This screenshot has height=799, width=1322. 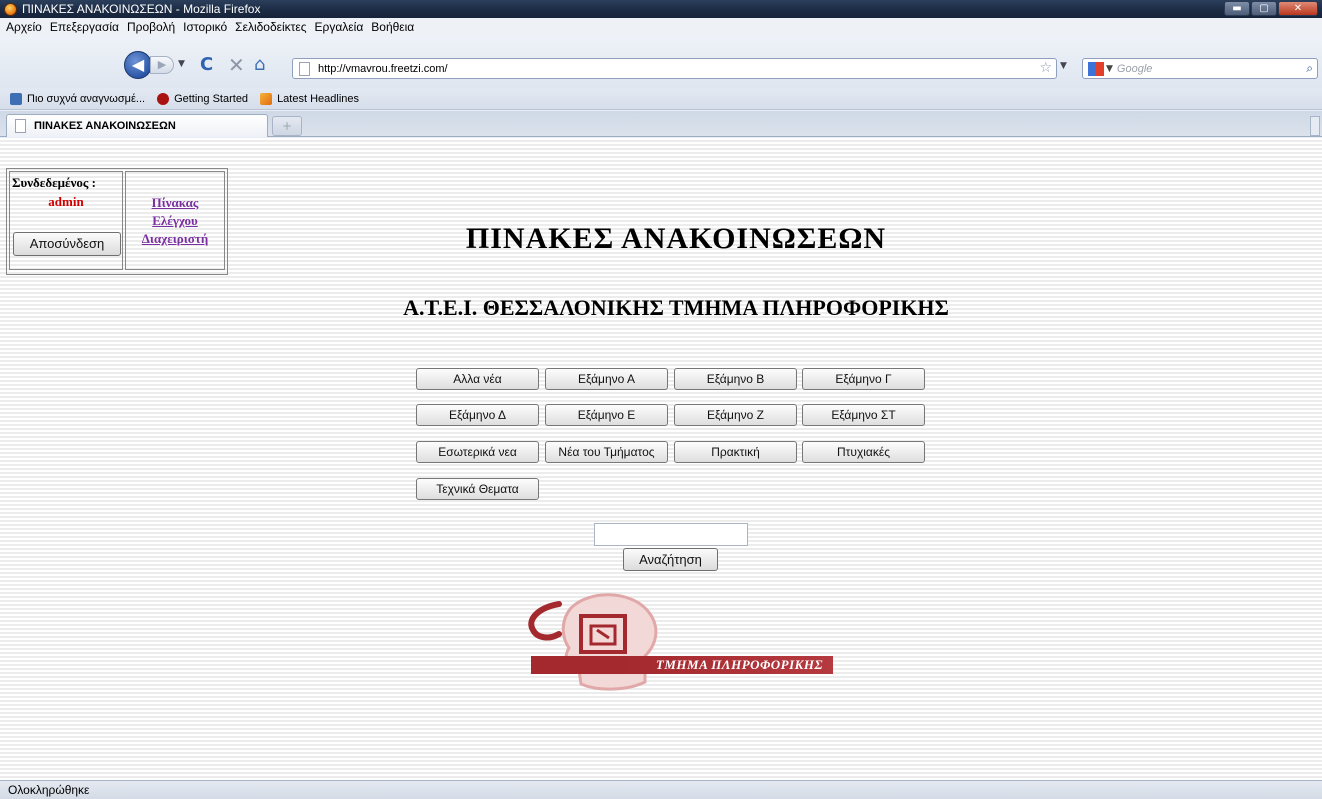 What do you see at coordinates (863, 415) in the screenshot?
I see `category-button: Εξάμηνο ΣΤ` at bounding box center [863, 415].